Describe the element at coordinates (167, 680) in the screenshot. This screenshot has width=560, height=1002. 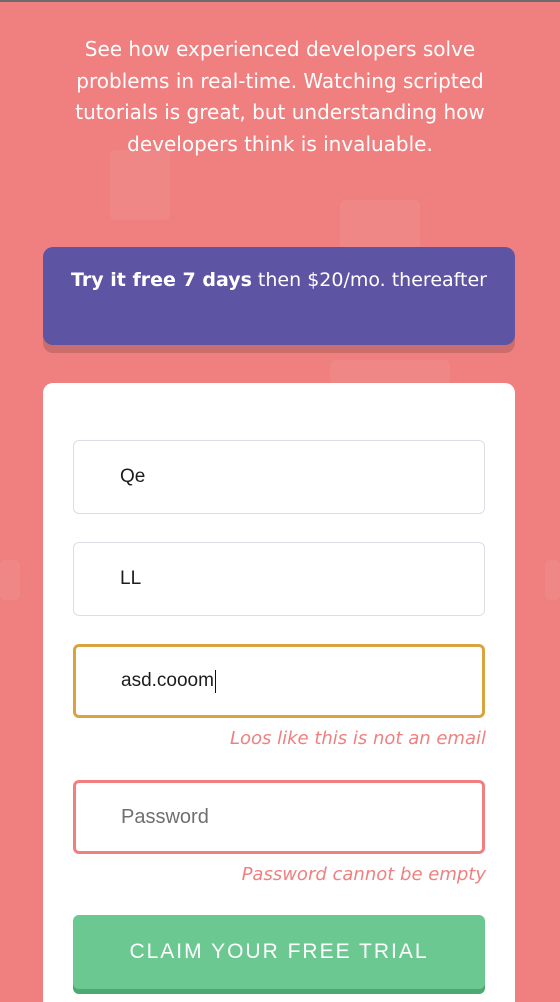
I see `email-value: asd.cooom` at that location.